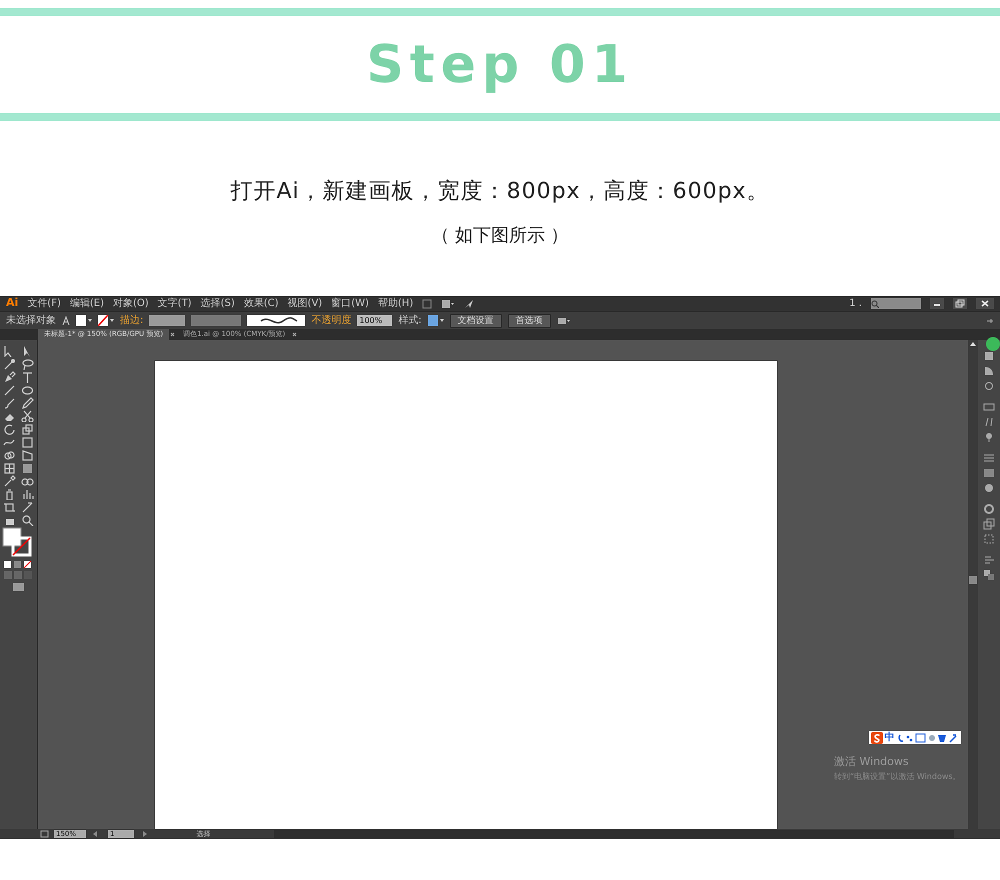  Describe the element at coordinates (960, 303) in the screenshot. I see `restore-icon` at that location.